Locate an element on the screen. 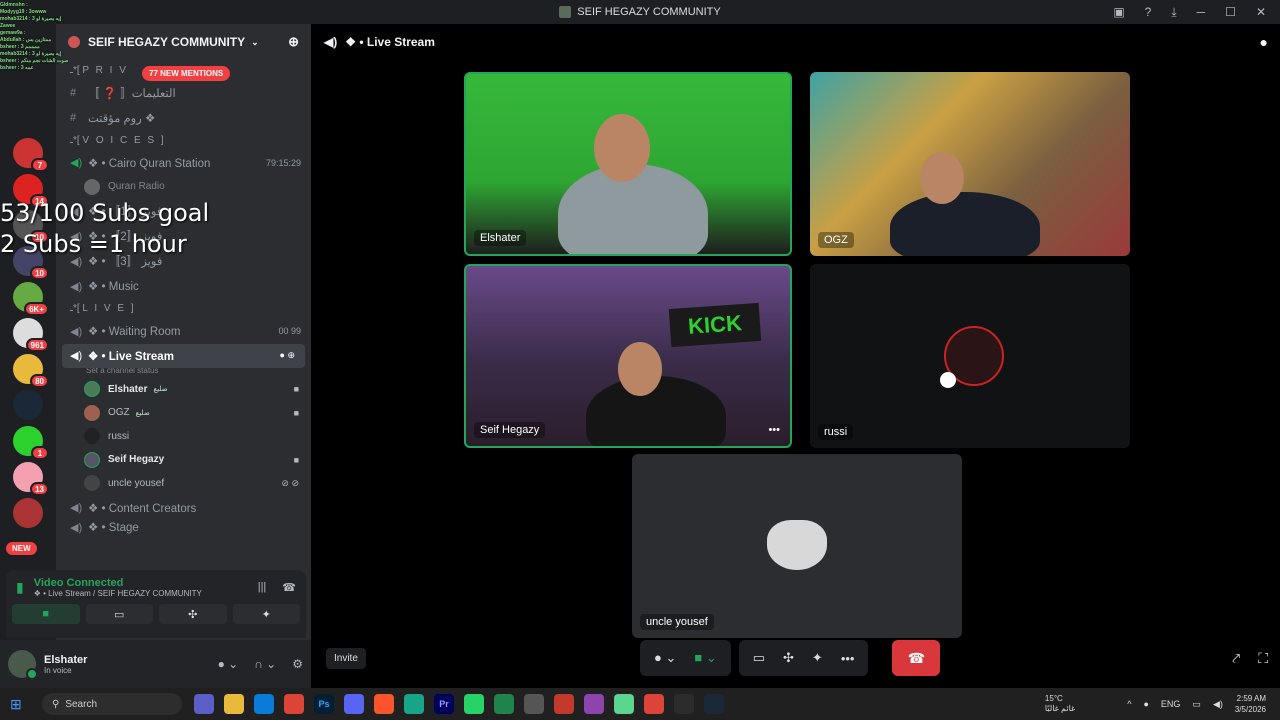 This screenshot has height=720, width=1280. disconnect-button: ☎ is located at coordinates (916, 658).